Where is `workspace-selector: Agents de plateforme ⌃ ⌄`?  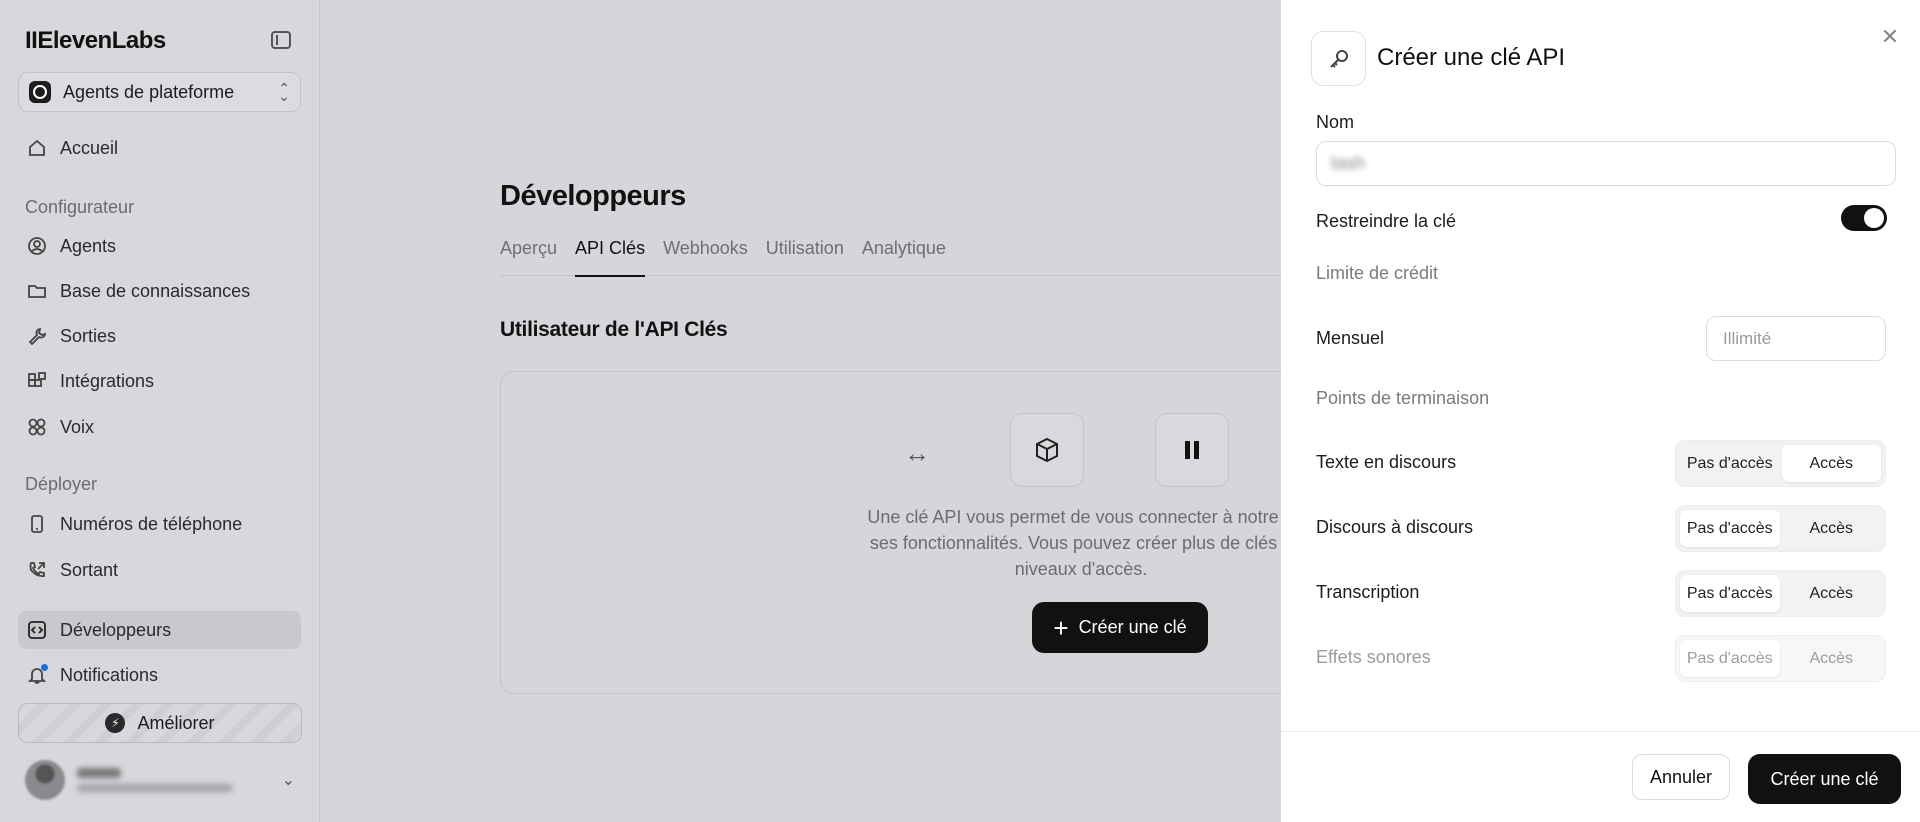 workspace-selector: Agents de plateforme ⌃ ⌄ is located at coordinates (159, 92).